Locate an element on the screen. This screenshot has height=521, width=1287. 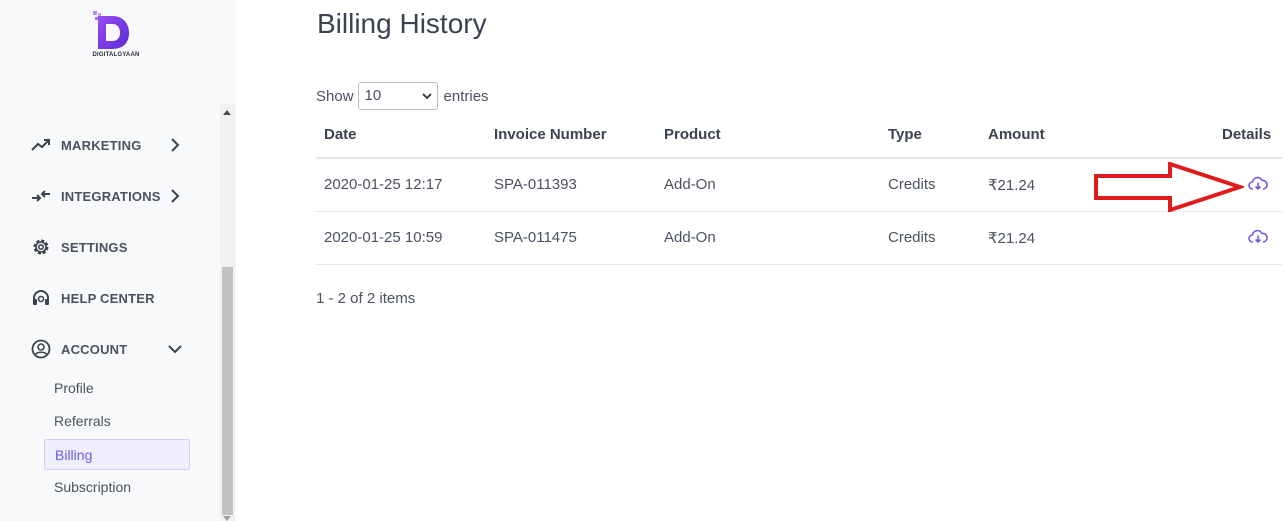
entries-label: entries is located at coordinates (466, 96).